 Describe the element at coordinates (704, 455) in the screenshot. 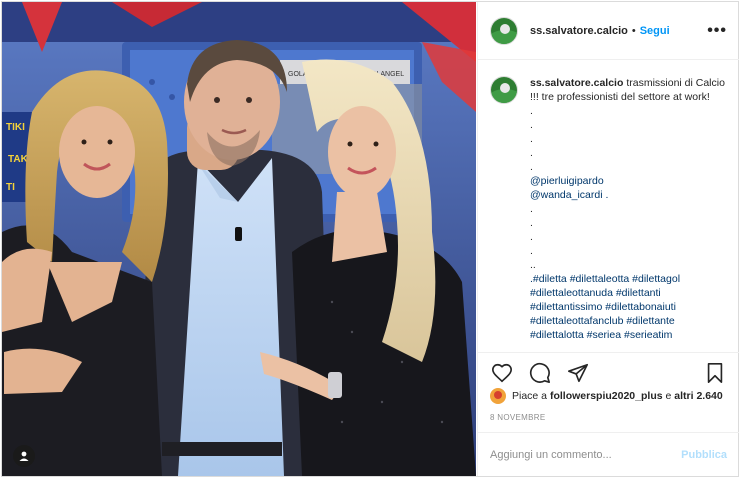

I see `publish-button: Pubblica` at that location.